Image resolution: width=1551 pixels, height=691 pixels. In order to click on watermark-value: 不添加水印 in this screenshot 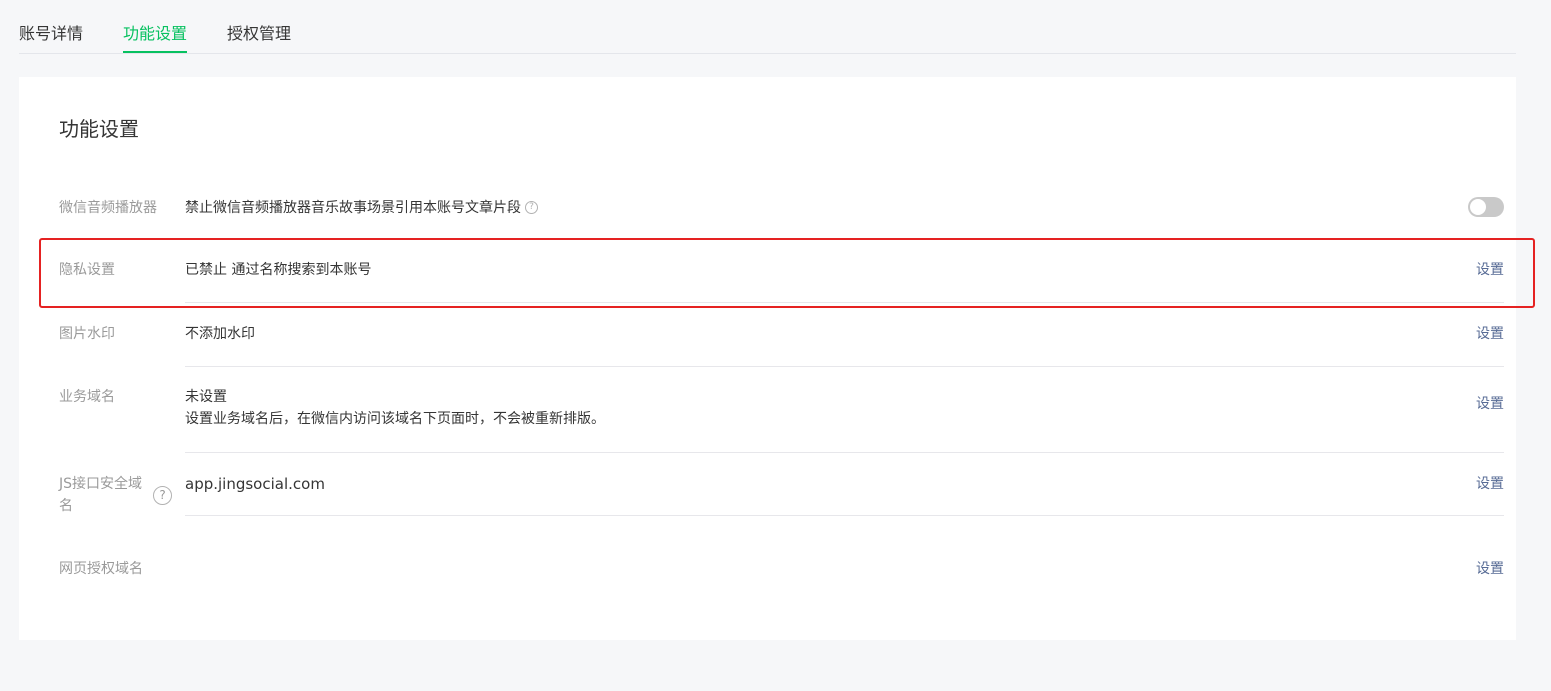, I will do `click(220, 334)`.